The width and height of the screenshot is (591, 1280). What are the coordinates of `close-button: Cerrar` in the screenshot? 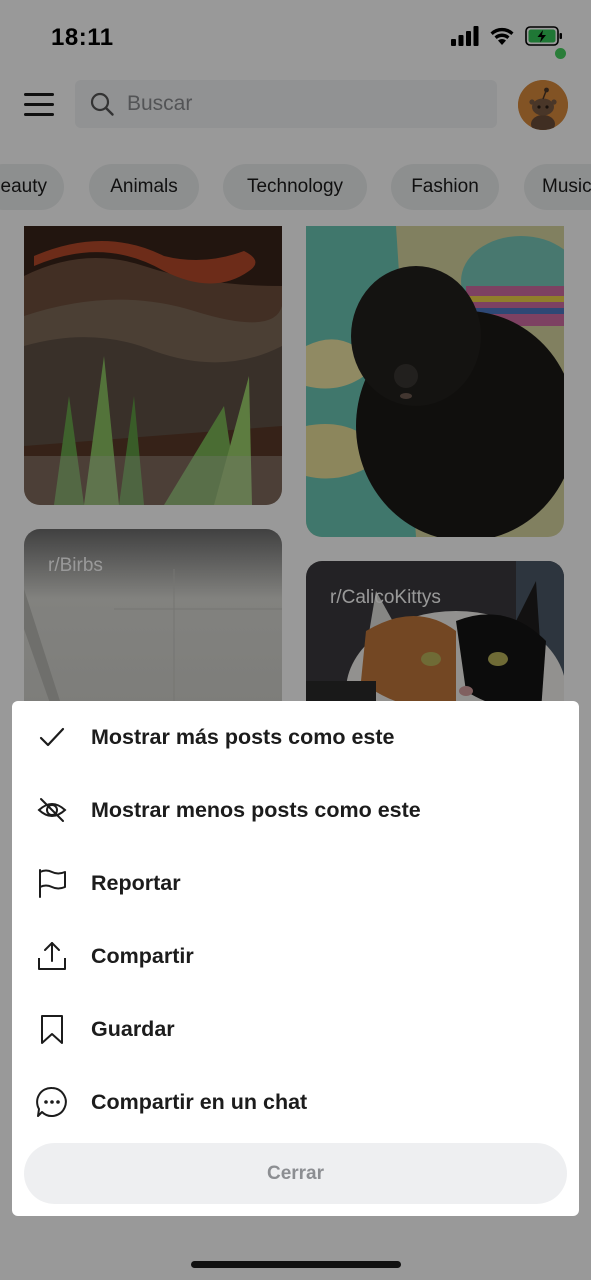 It's located at (295, 1173).